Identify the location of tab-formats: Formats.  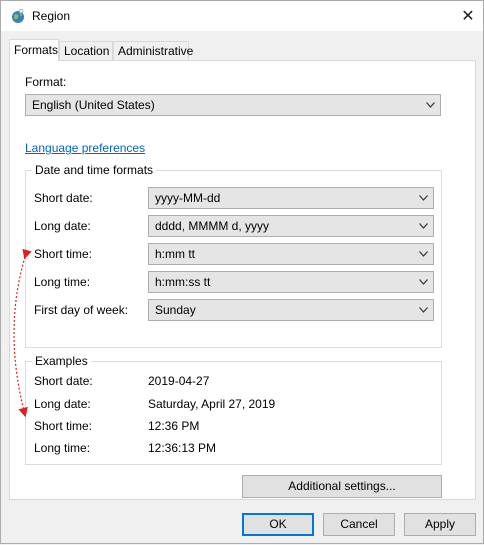
(34, 50).